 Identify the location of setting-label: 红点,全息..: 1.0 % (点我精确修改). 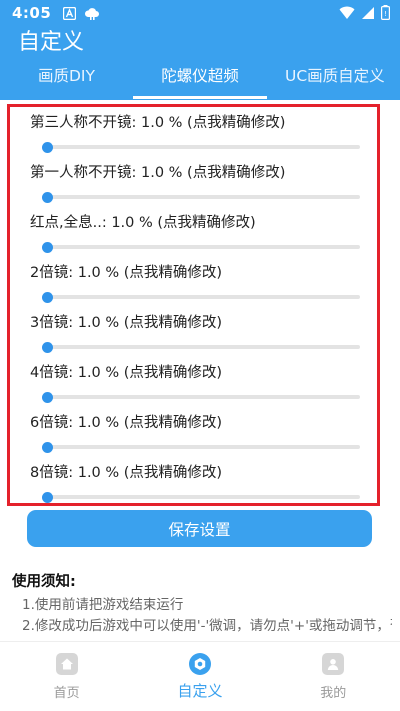
(143, 221).